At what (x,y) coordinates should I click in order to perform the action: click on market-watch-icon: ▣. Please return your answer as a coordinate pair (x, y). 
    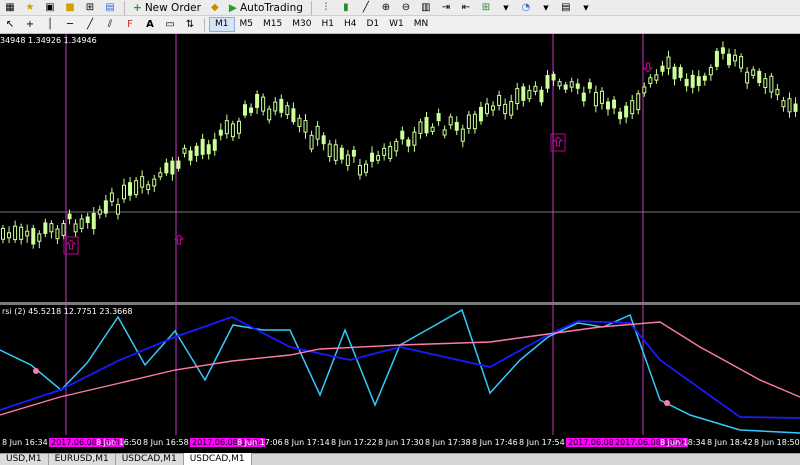
    Looking at the image, I should click on (50, 8).